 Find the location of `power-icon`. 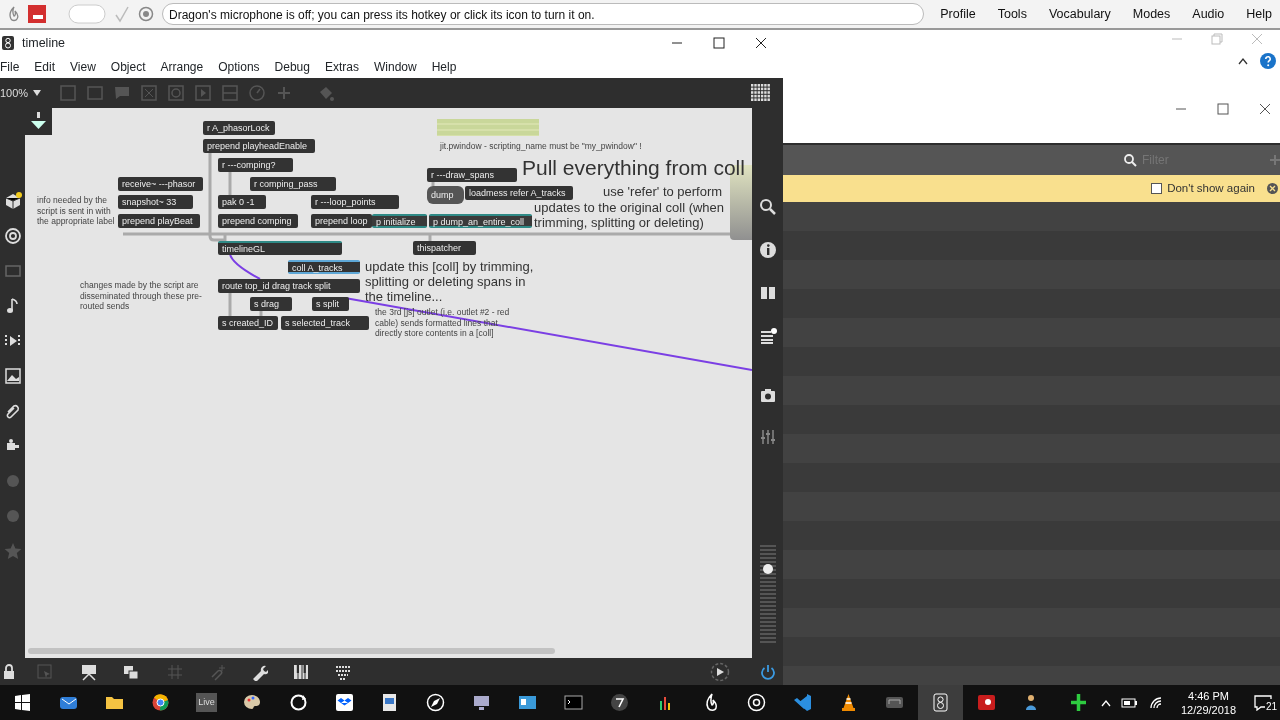

power-icon is located at coordinates (768, 671).